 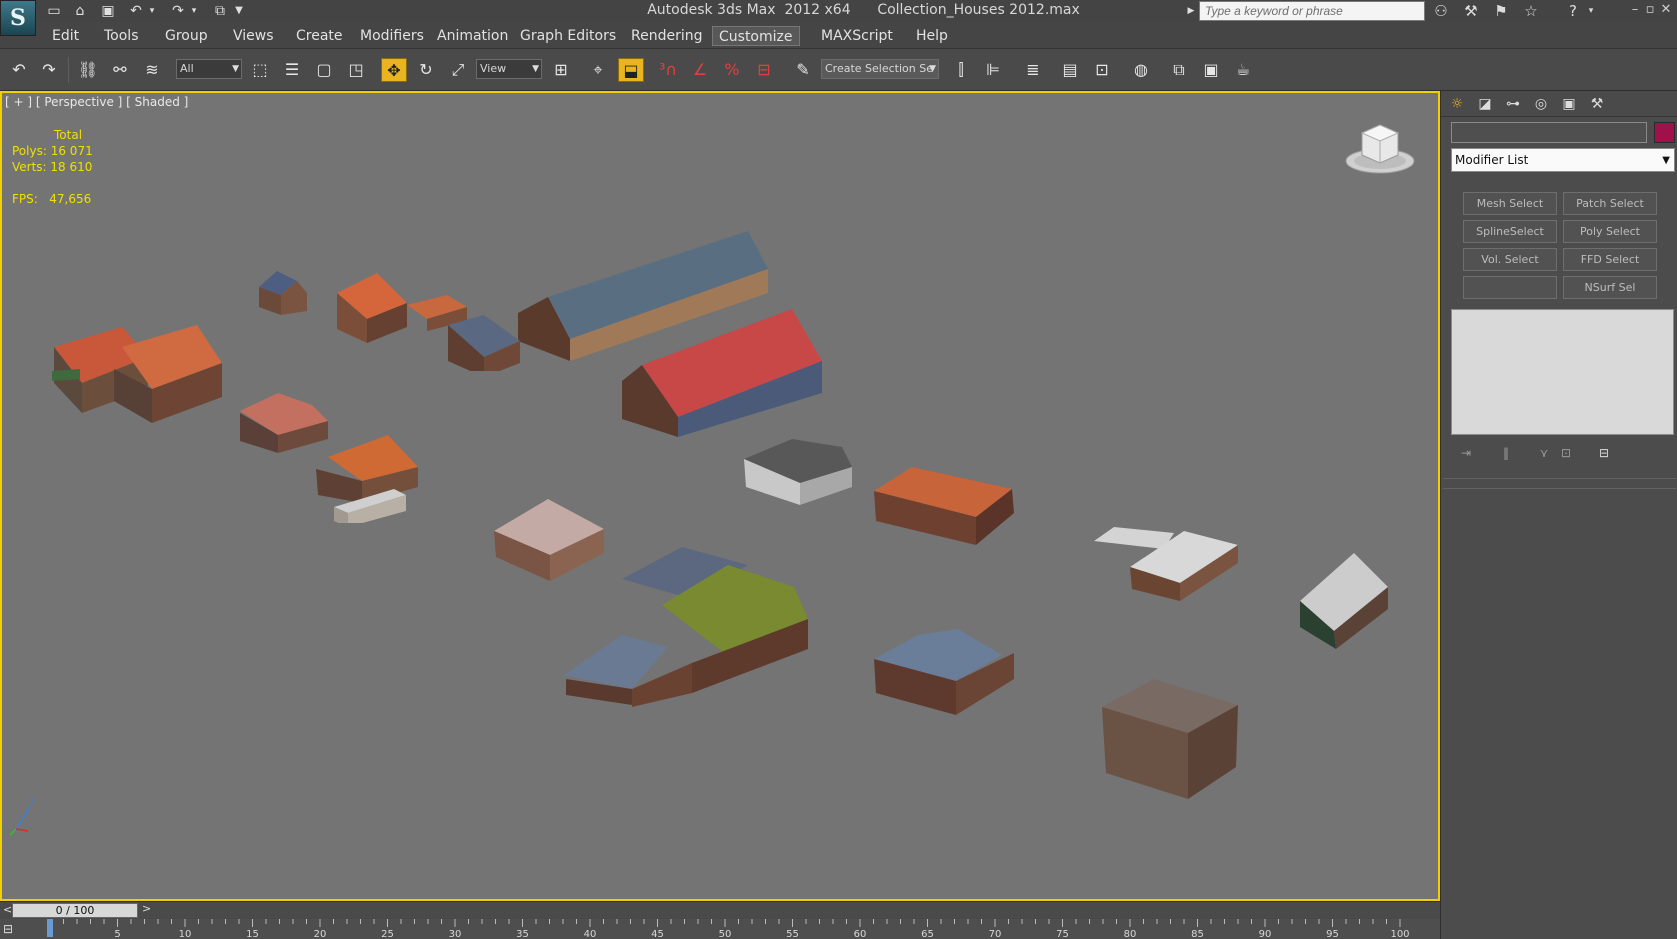 What do you see at coordinates (152, 70) in the screenshot?
I see `bind-to-space-warp-icon: ≋` at bounding box center [152, 70].